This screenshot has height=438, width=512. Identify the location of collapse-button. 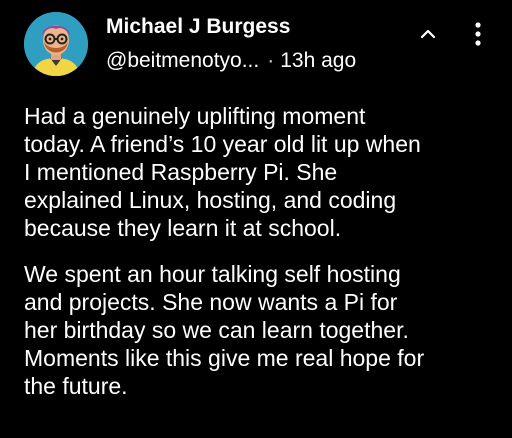
(428, 34).